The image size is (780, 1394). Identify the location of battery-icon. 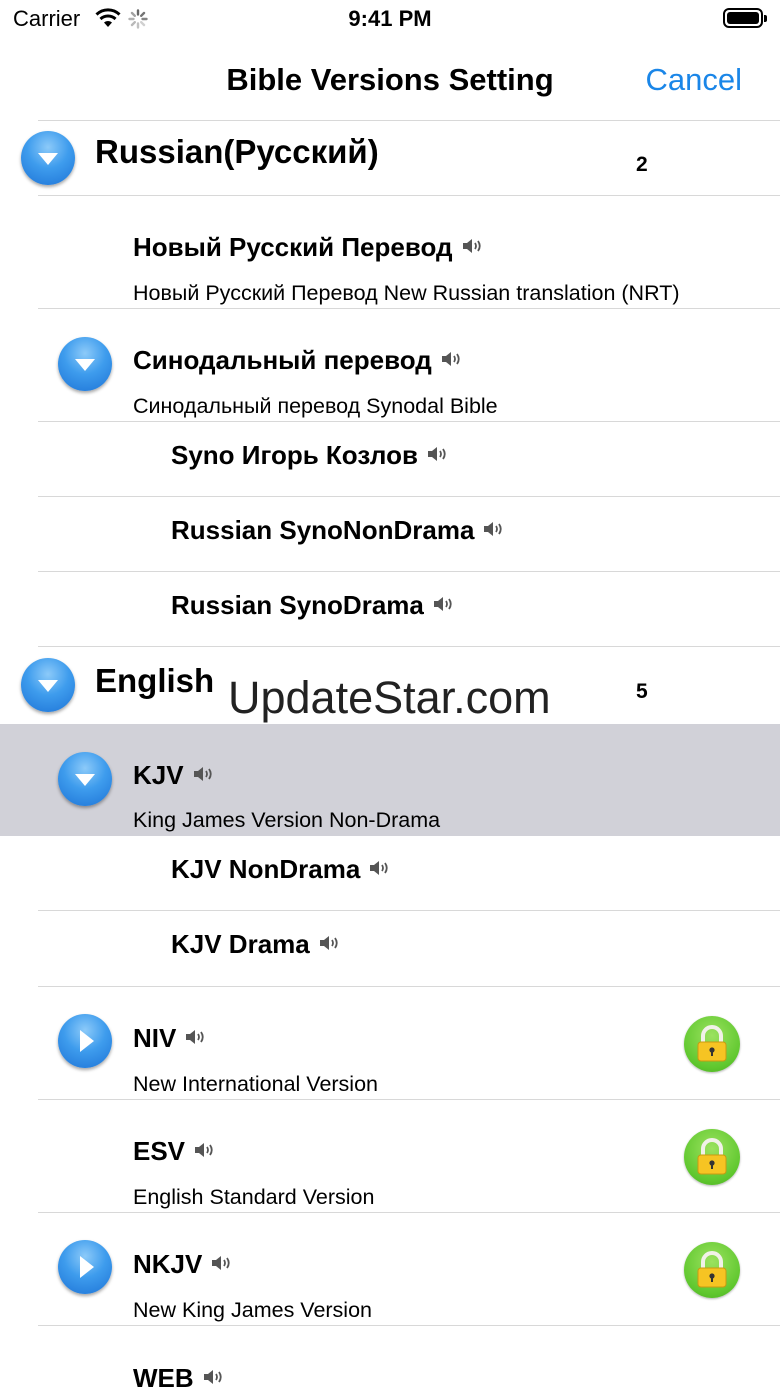
(745, 18).